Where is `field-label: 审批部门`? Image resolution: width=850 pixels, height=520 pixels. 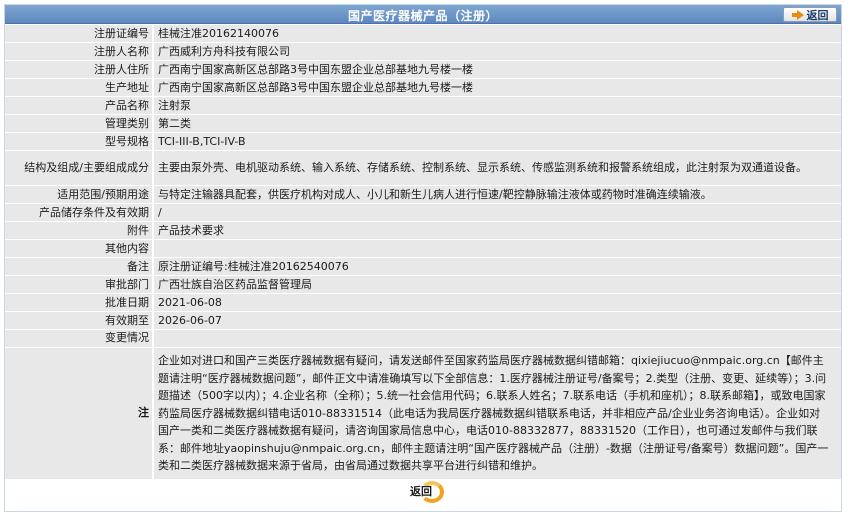
field-label: 审批部门 is located at coordinates (78, 284).